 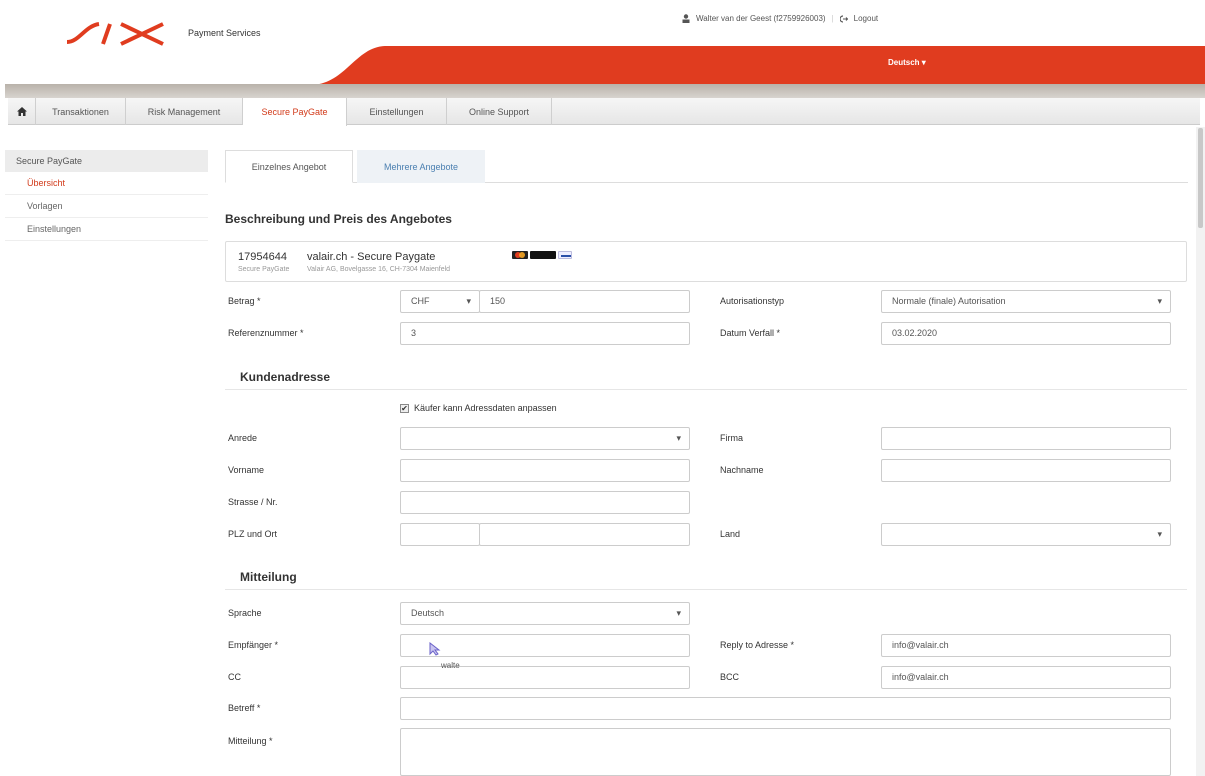 What do you see at coordinates (268, 577) in the screenshot?
I see `section-title-message: Mitteilung` at bounding box center [268, 577].